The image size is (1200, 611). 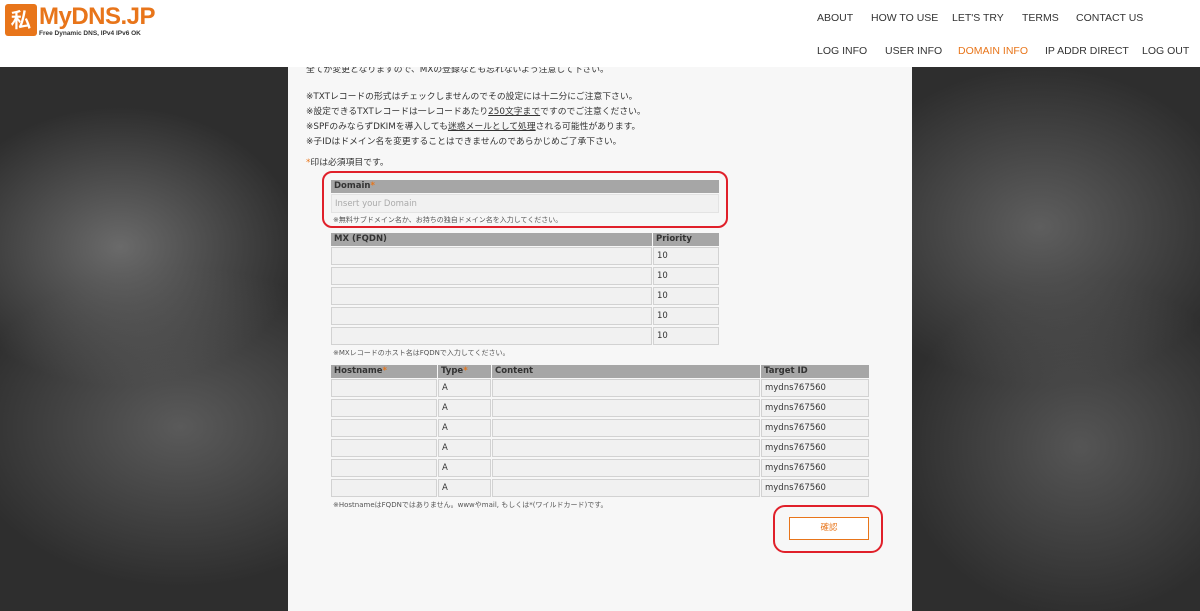 What do you see at coordinates (1109, 18) in the screenshot?
I see `nav-contact-us: CONTACT US` at bounding box center [1109, 18].